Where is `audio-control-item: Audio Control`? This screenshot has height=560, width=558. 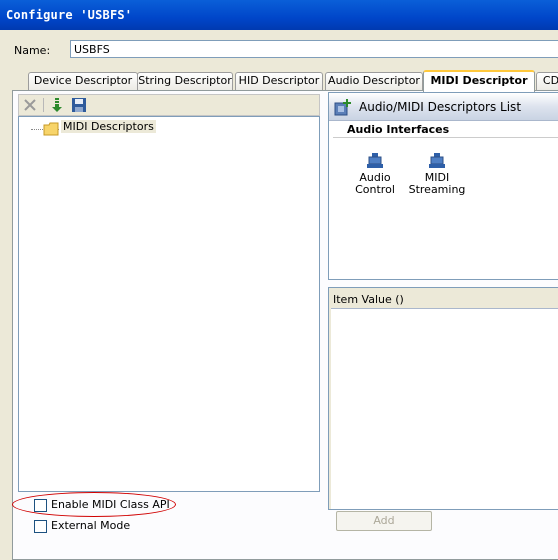 audio-control-item: Audio Control is located at coordinates (375, 184).